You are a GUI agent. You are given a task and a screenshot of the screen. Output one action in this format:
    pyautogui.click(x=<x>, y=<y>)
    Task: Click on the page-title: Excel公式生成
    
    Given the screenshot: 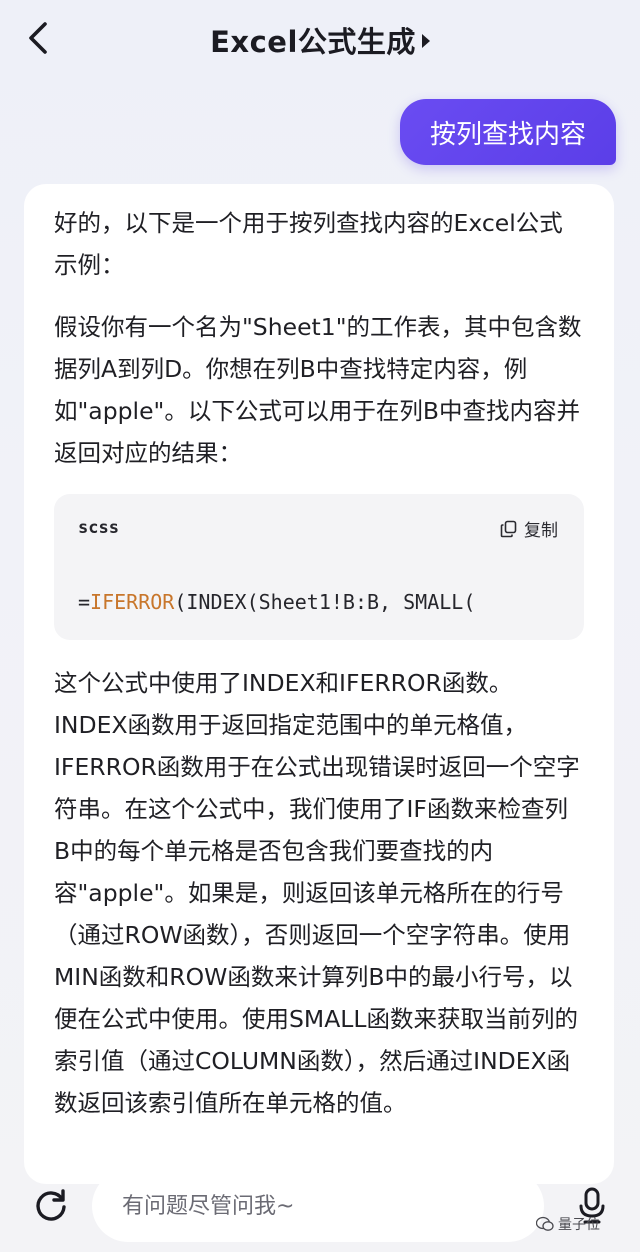 What is the action you would take?
    pyautogui.click(x=313, y=42)
    